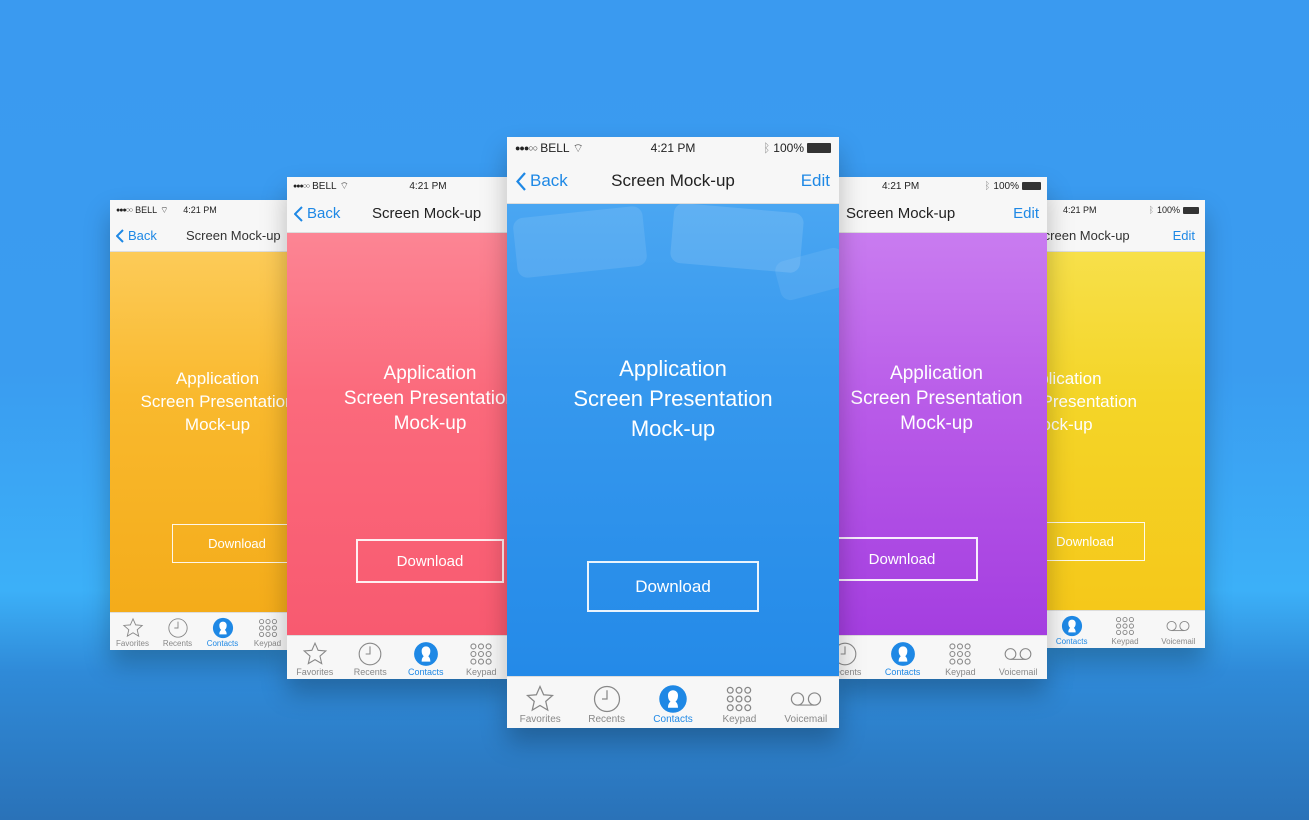 The width and height of the screenshot is (1309, 820). Describe the element at coordinates (425, 672) in the screenshot. I see `tab-label: Contacts` at that location.